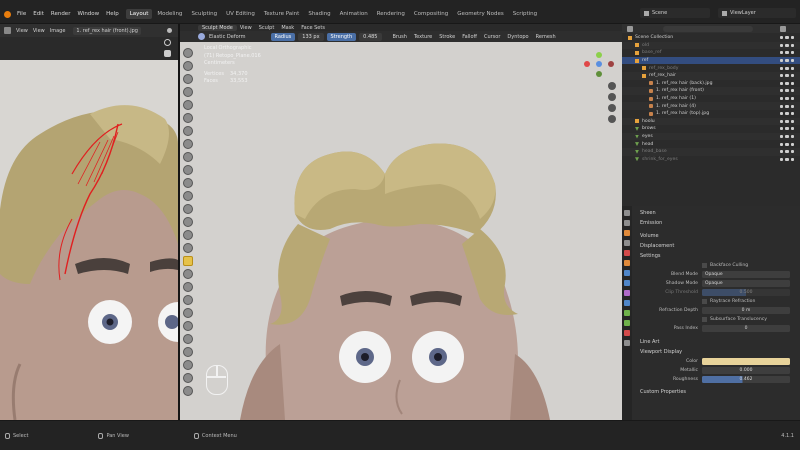 This screenshot has width=800, height=450. What do you see at coordinates (188, 209) in the screenshot?
I see `tool-scrape-icon` at bounding box center [188, 209].